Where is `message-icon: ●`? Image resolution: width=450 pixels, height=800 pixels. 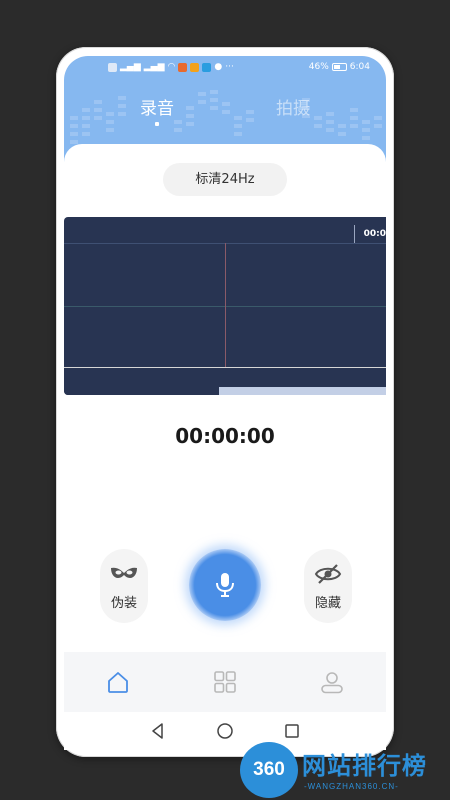
message-icon: ● is located at coordinates (218, 67).